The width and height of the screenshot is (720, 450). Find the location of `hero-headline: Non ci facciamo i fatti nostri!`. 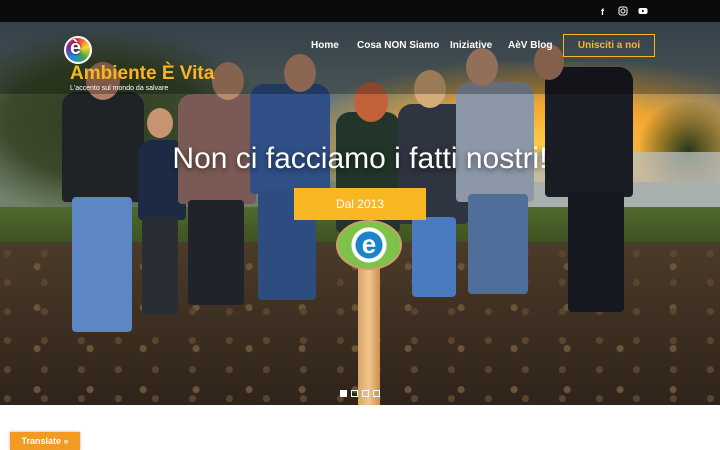

hero-headline: Non ci facciamo i fatti nostri! is located at coordinates (360, 158).